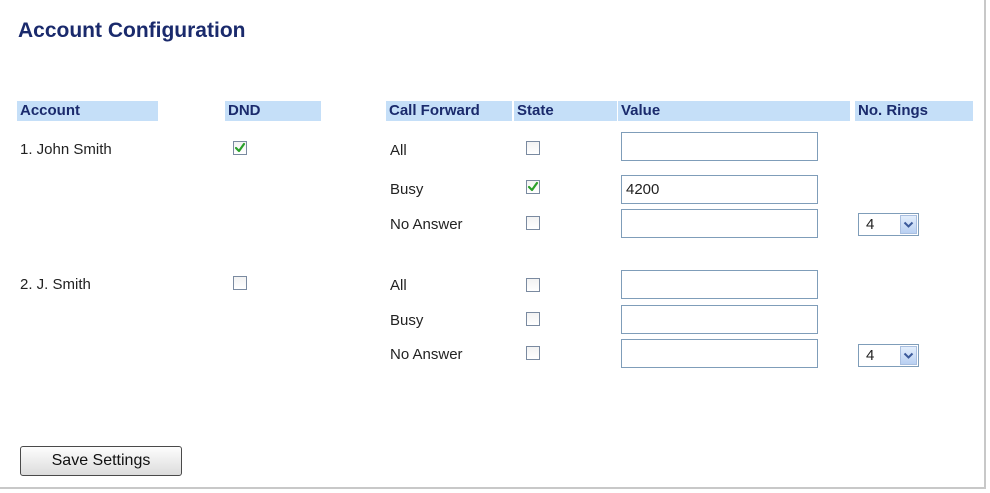 This screenshot has height=493, width=990. What do you see at coordinates (734, 111) in the screenshot?
I see `header-value: Value` at bounding box center [734, 111].